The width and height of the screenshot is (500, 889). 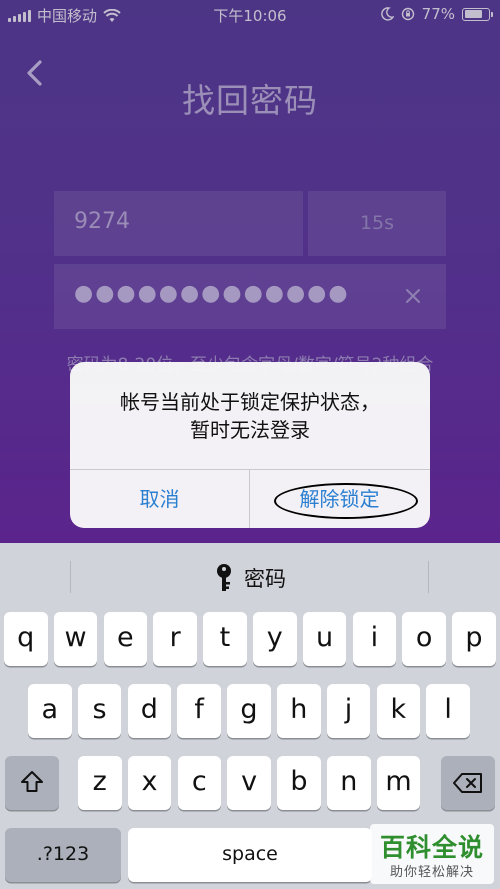 What do you see at coordinates (159, 499) in the screenshot?
I see `cancel-button: 取消` at bounding box center [159, 499].